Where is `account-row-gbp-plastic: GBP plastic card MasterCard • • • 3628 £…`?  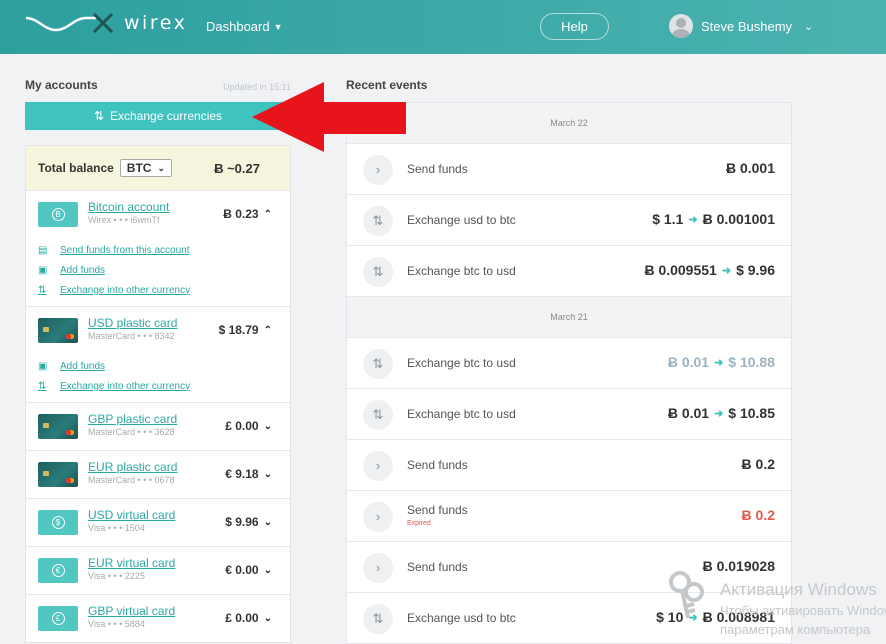
account-row-gbp-plastic: GBP plastic card MasterCard • • • 3628 £… is located at coordinates (158, 426).